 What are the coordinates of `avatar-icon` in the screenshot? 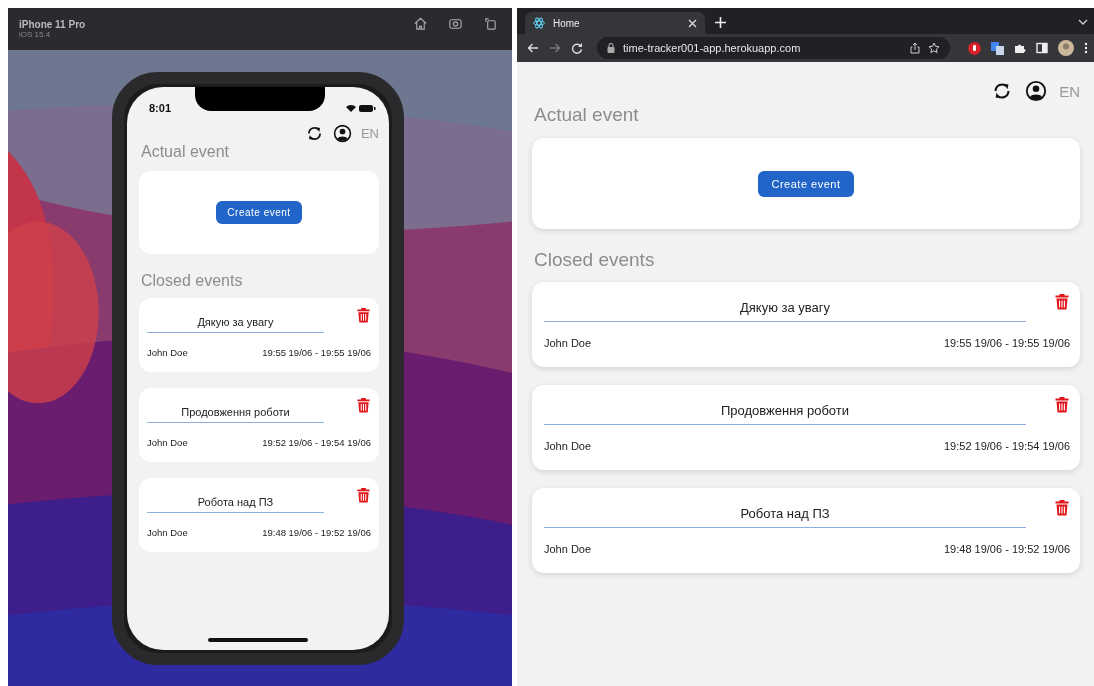 It's located at (1066, 48).